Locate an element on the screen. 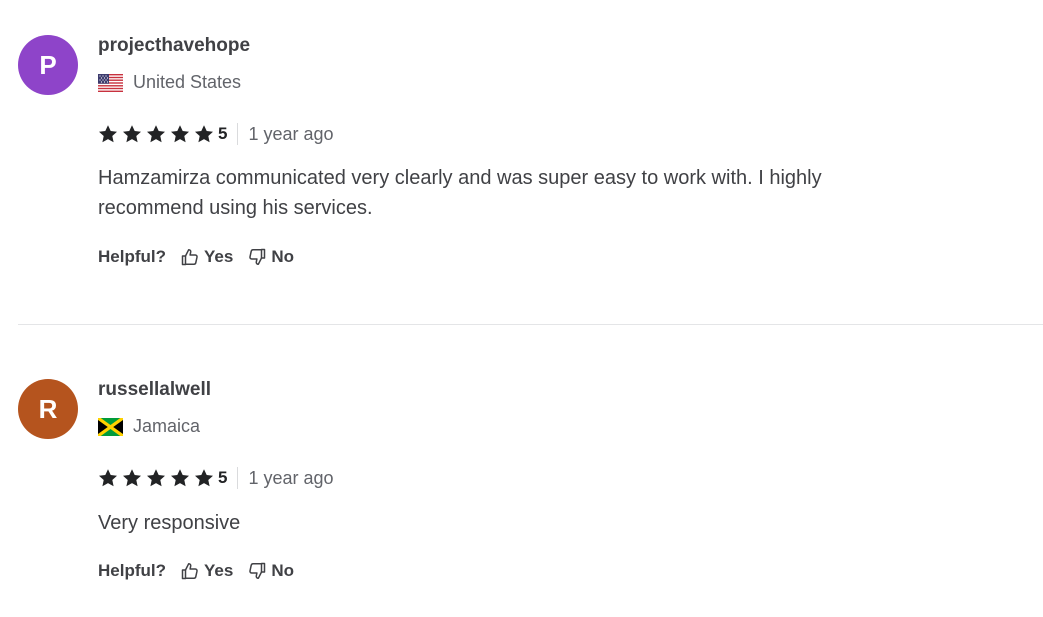 The image size is (1043, 617). avatar-letter: R is located at coordinates (48, 408).